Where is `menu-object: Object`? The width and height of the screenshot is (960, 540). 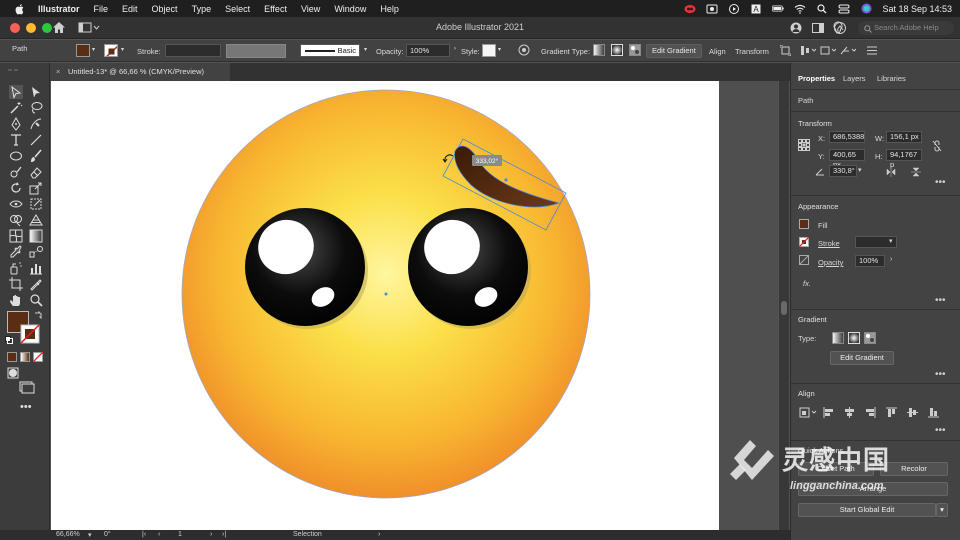 menu-object: Object is located at coordinates (165, 9).